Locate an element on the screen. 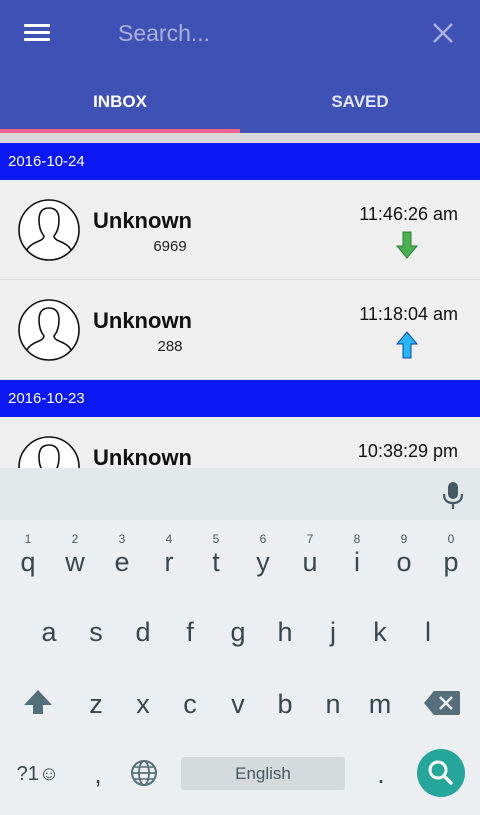  caller-number: 288 is located at coordinates (170, 346).